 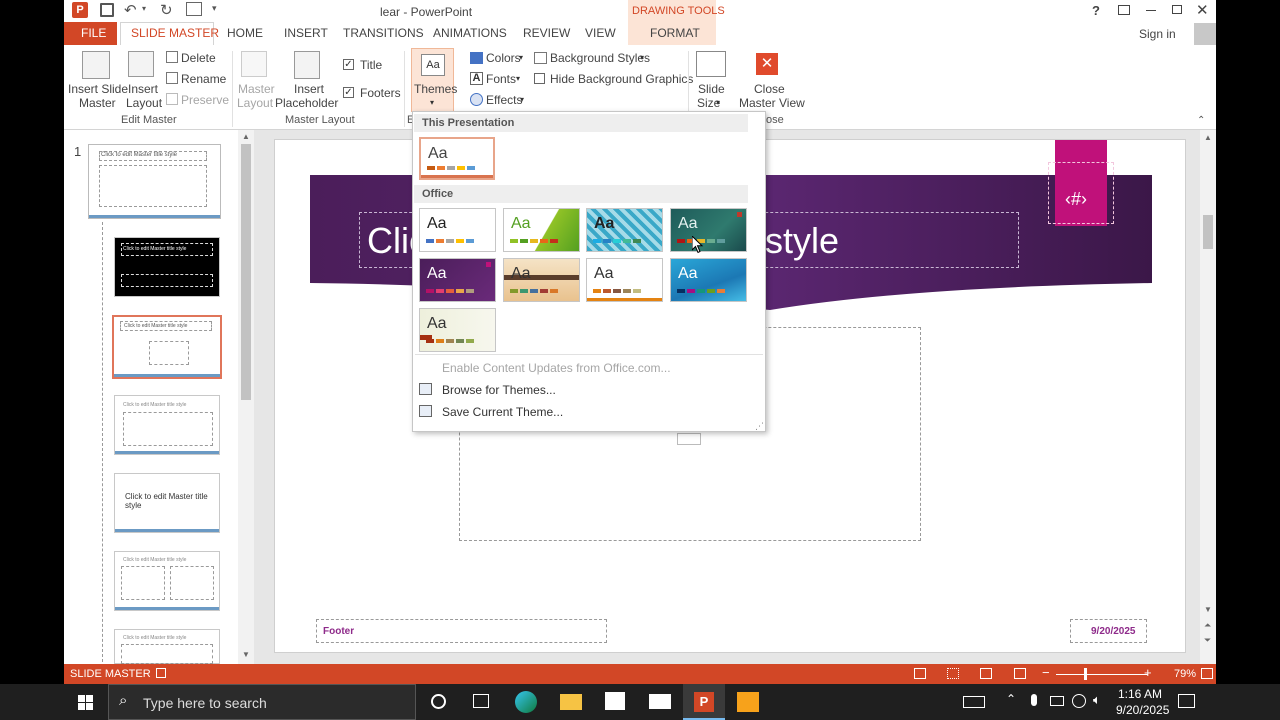 I want to click on account-avatar, so click(x=1205, y=34).